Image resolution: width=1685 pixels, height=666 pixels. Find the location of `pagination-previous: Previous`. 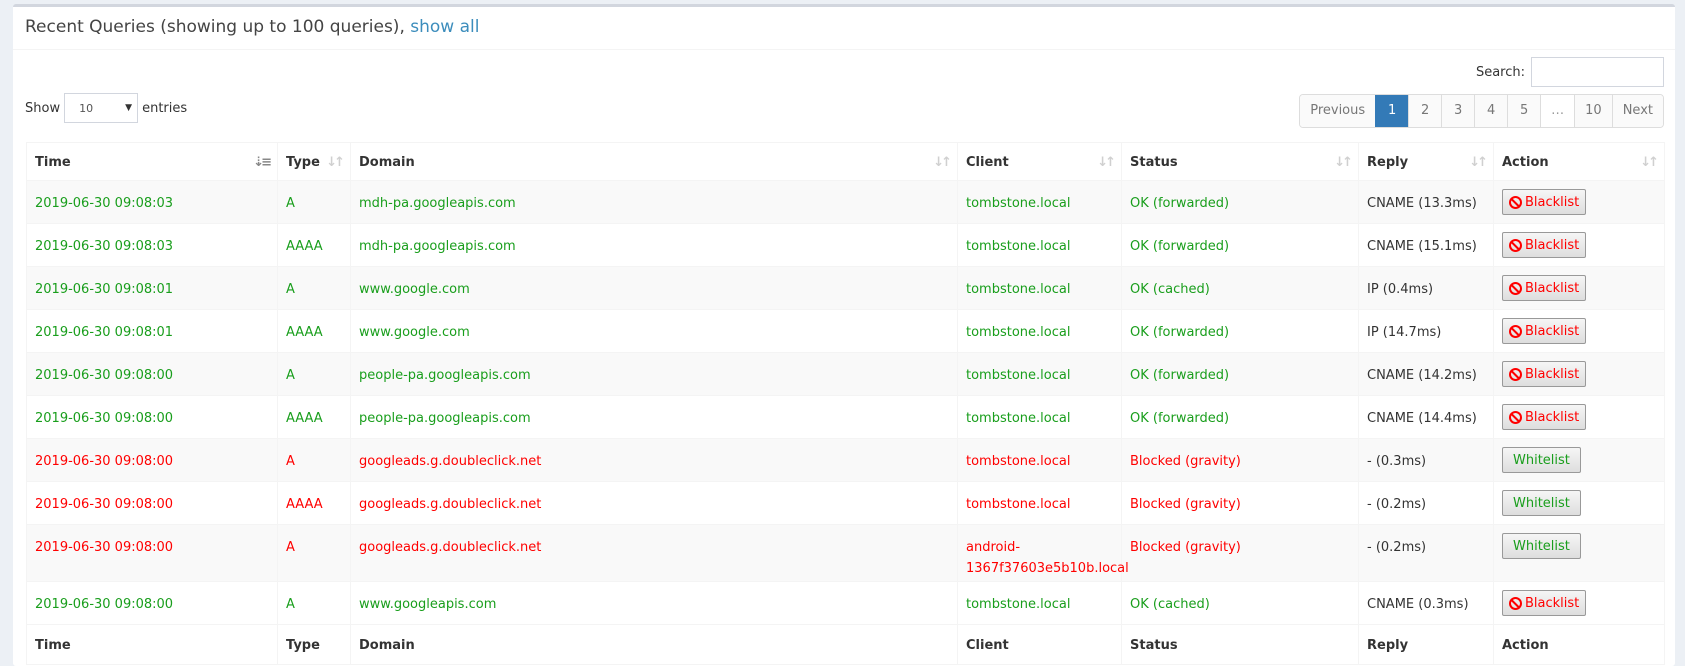

pagination-previous: Previous is located at coordinates (1338, 111).